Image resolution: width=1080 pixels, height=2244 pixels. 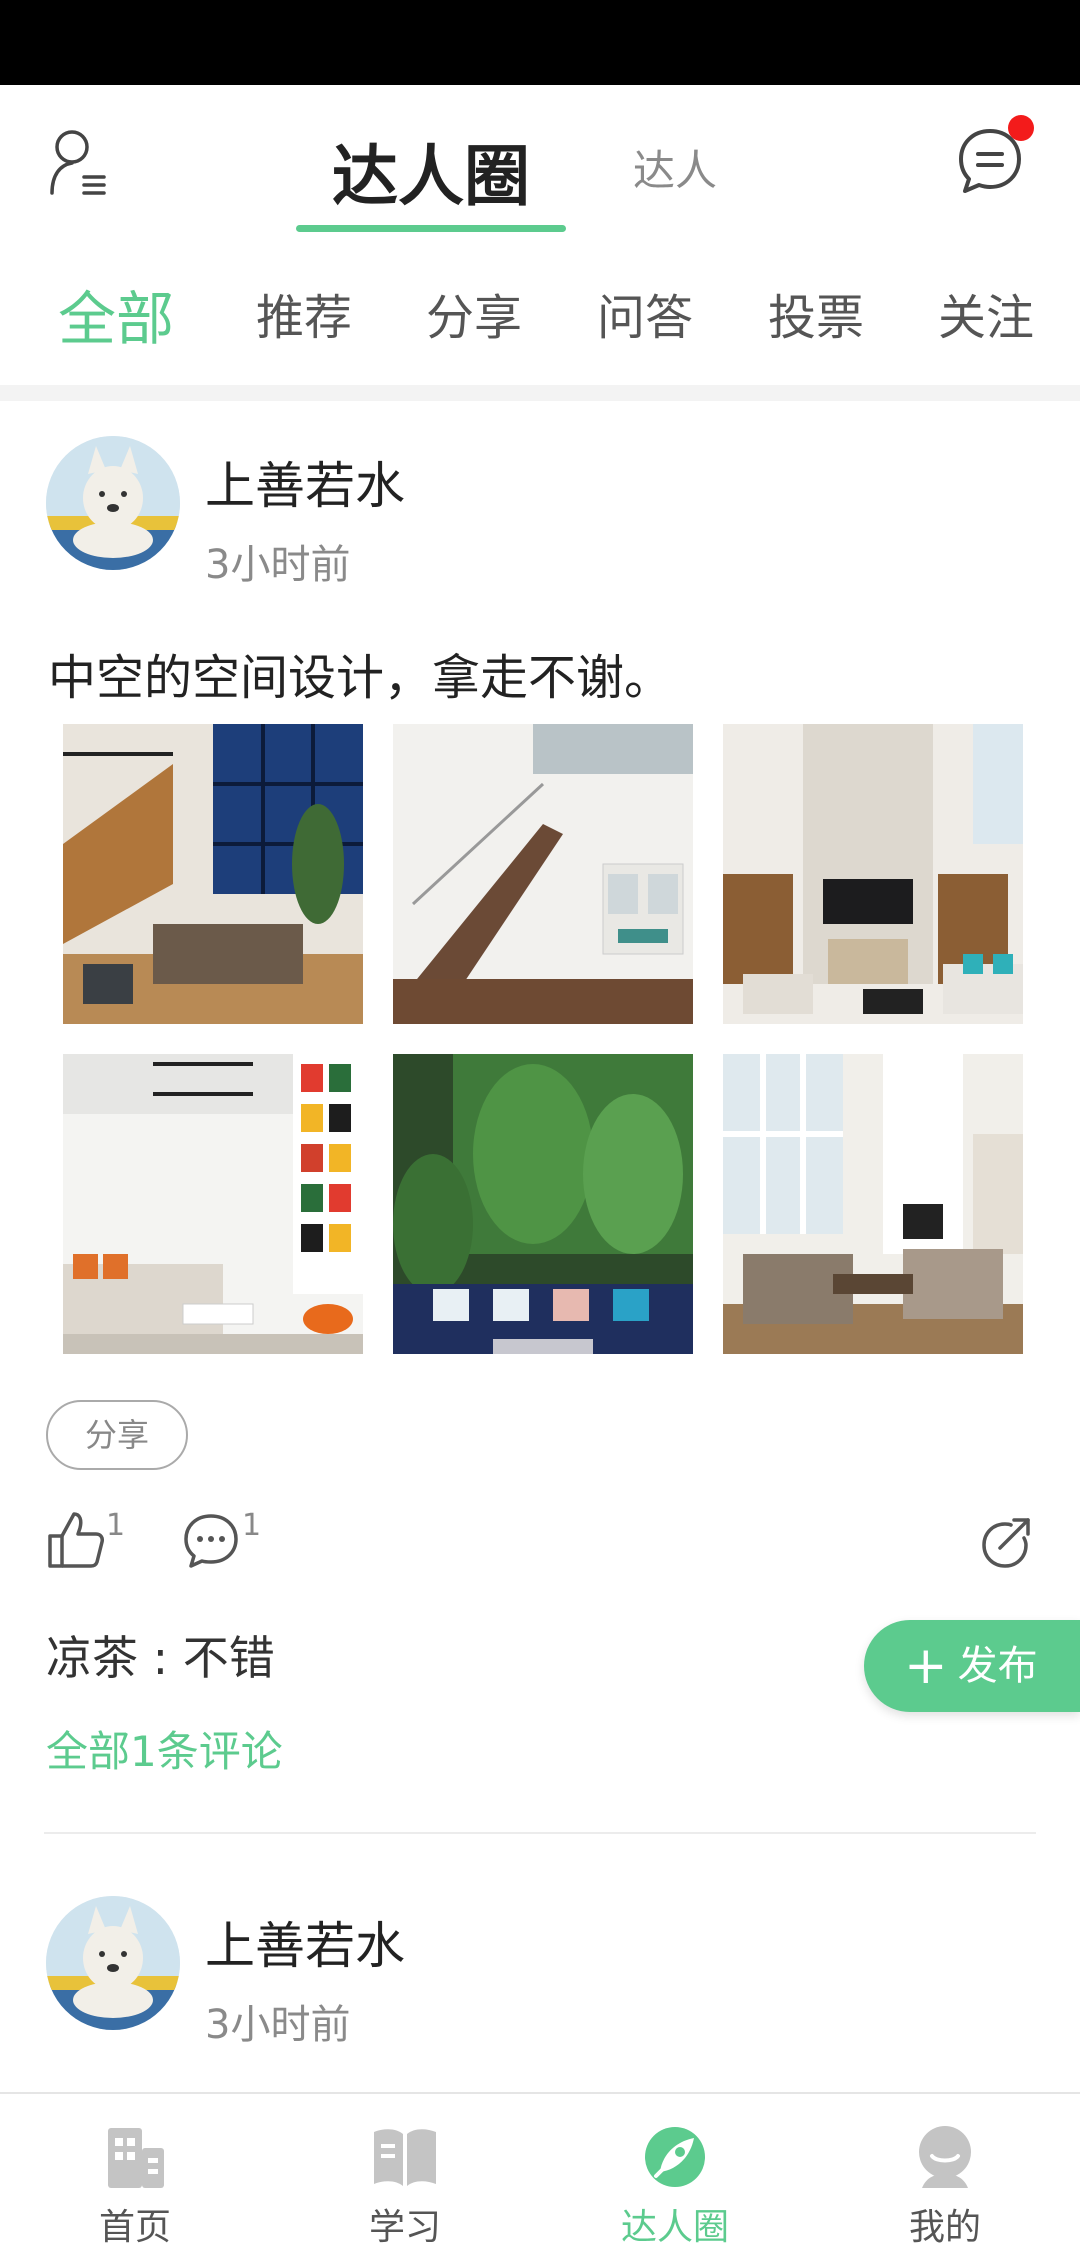 I want to click on like-icon, so click(x=75, y=1540).